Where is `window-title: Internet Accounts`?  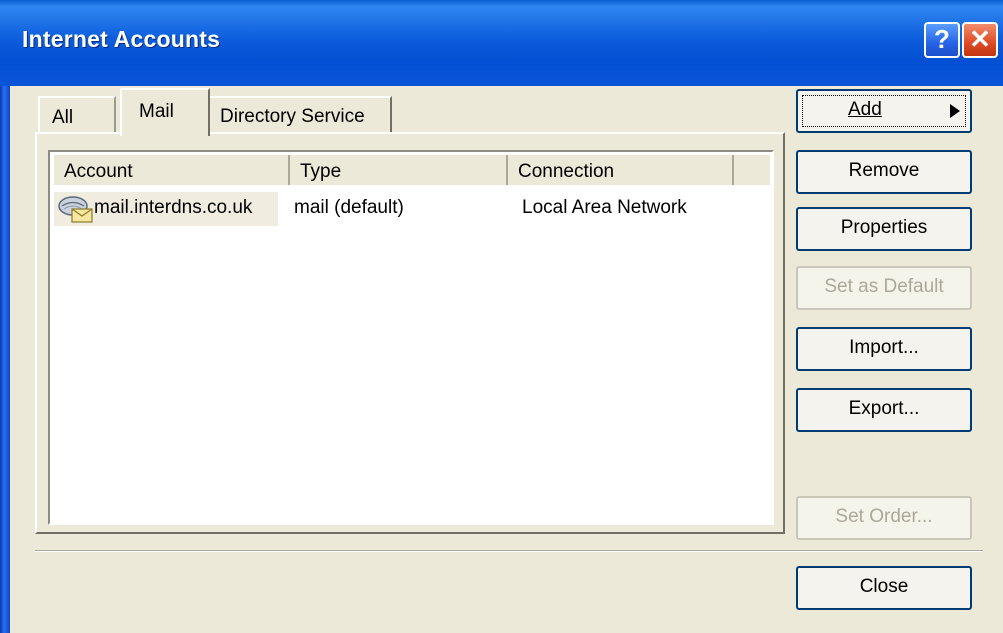
window-title: Internet Accounts is located at coordinates (121, 39).